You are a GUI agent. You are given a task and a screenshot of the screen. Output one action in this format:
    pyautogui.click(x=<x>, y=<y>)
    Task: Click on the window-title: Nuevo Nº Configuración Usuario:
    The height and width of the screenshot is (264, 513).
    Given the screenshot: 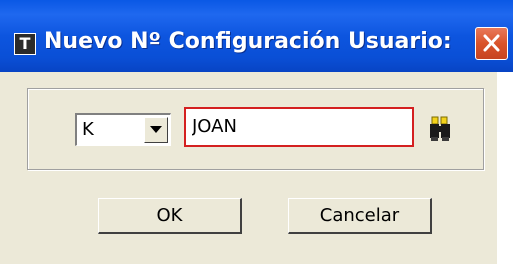 What is the action you would take?
    pyautogui.click(x=248, y=41)
    